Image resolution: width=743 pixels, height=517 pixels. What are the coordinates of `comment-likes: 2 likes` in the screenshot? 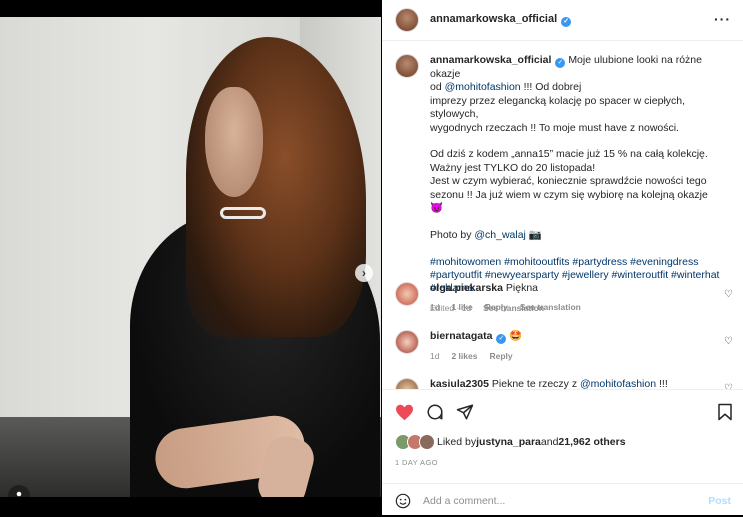 It's located at (464, 356).